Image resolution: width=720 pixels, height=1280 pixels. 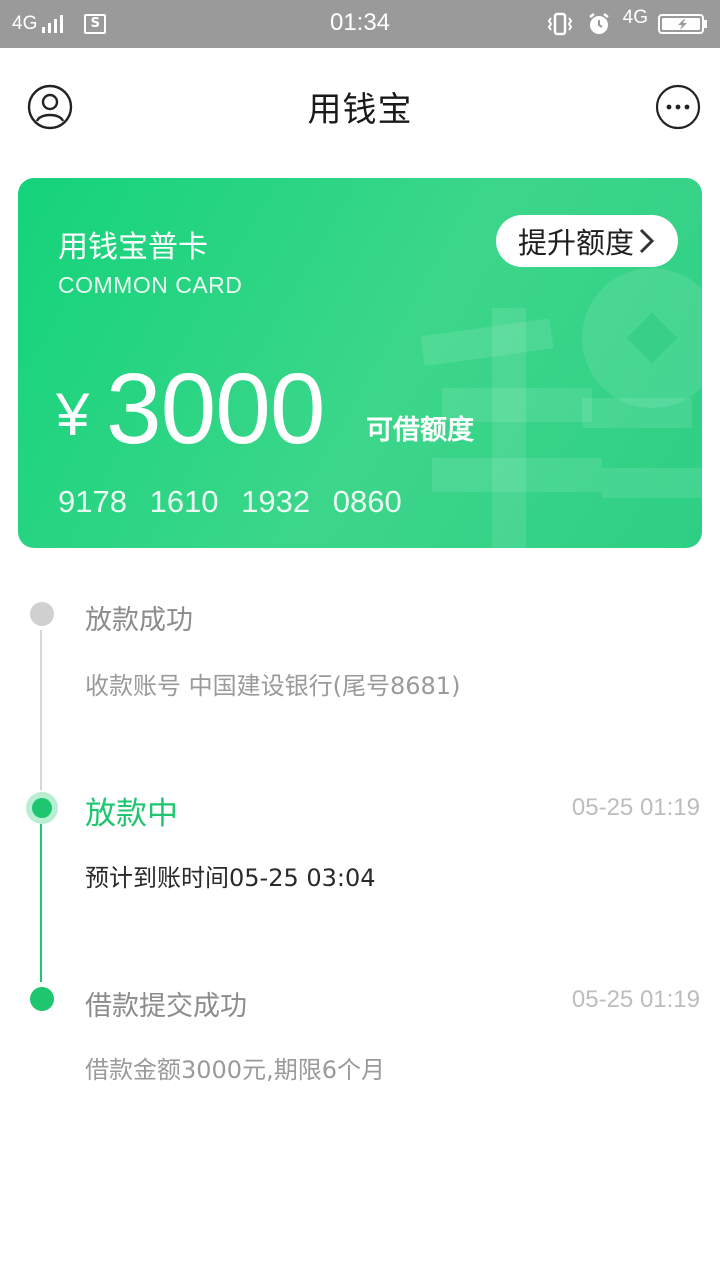 What do you see at coordinates (150, 285) in the screenshot?
I see `card-subtitle: COMMON CARD` at bounding box center [150, 285].